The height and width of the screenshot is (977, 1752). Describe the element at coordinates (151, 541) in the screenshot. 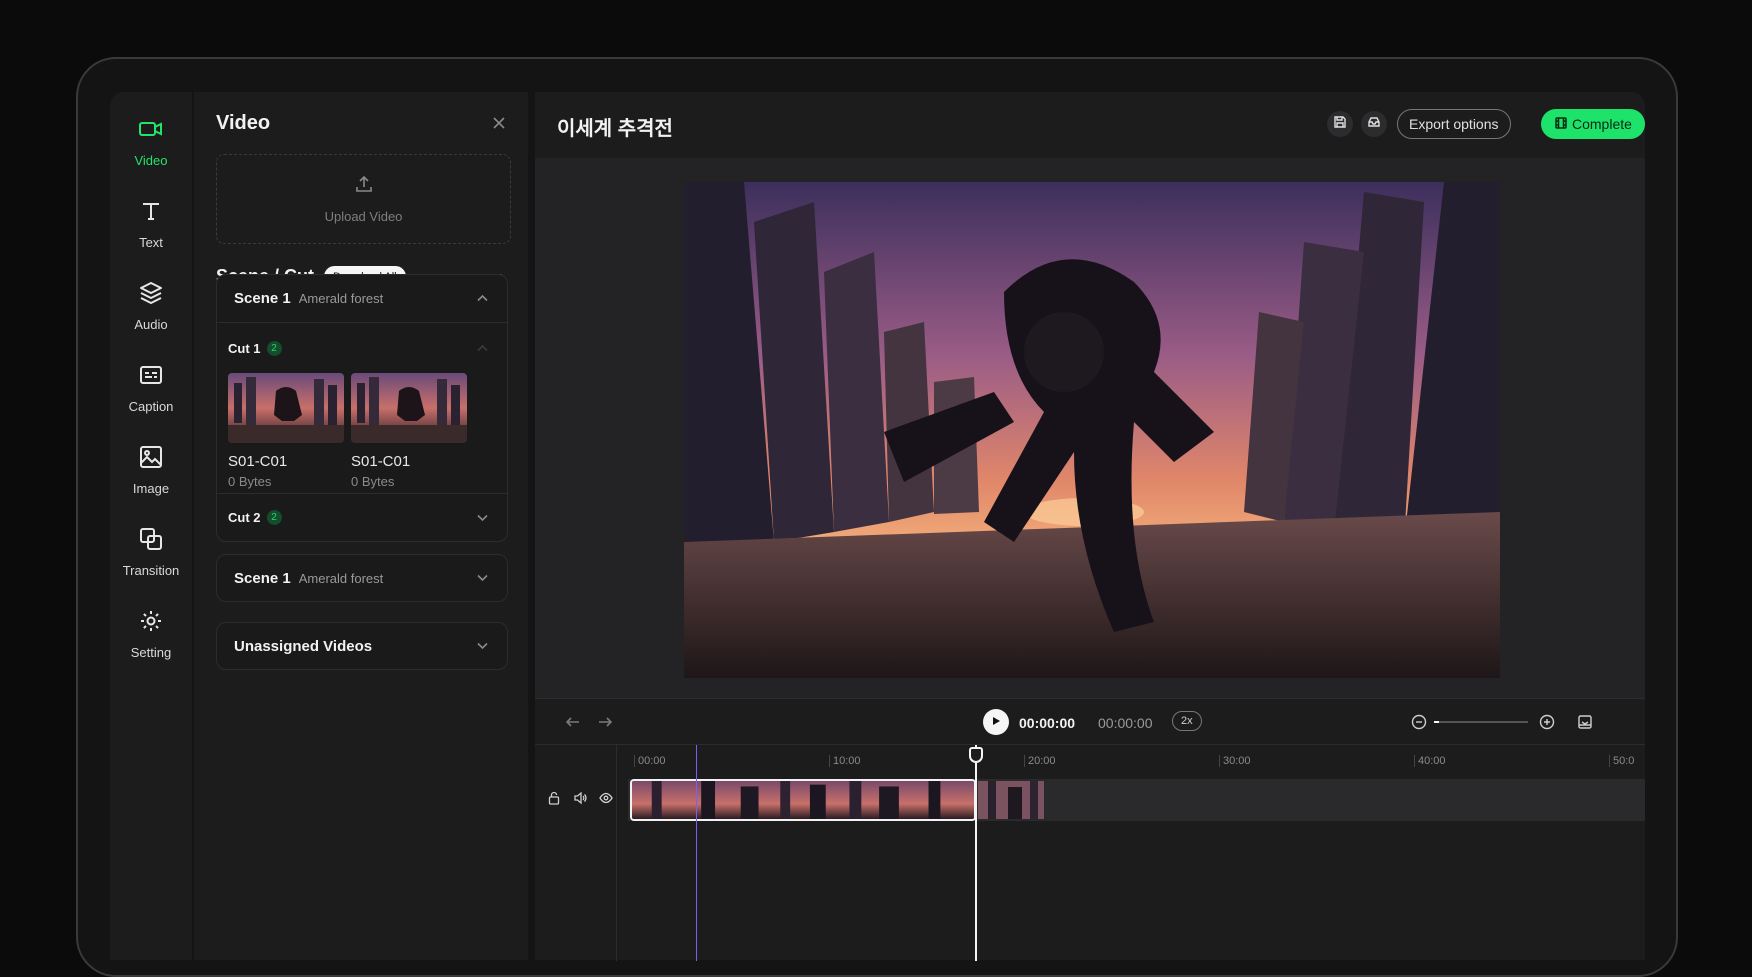

I see `transition-icon` at that location.